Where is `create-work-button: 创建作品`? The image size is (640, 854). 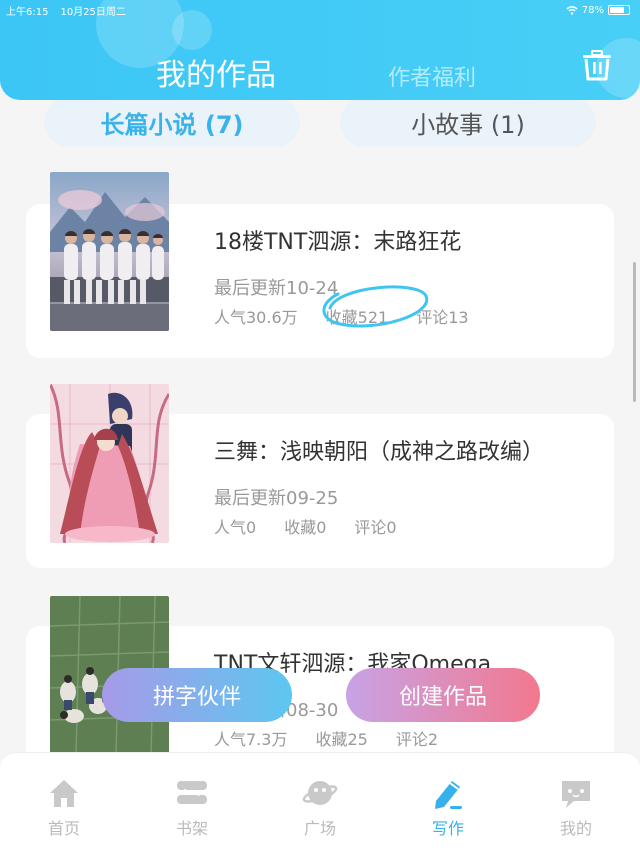 create-work-button: 创建作品 is located at coordinates (443, 695).